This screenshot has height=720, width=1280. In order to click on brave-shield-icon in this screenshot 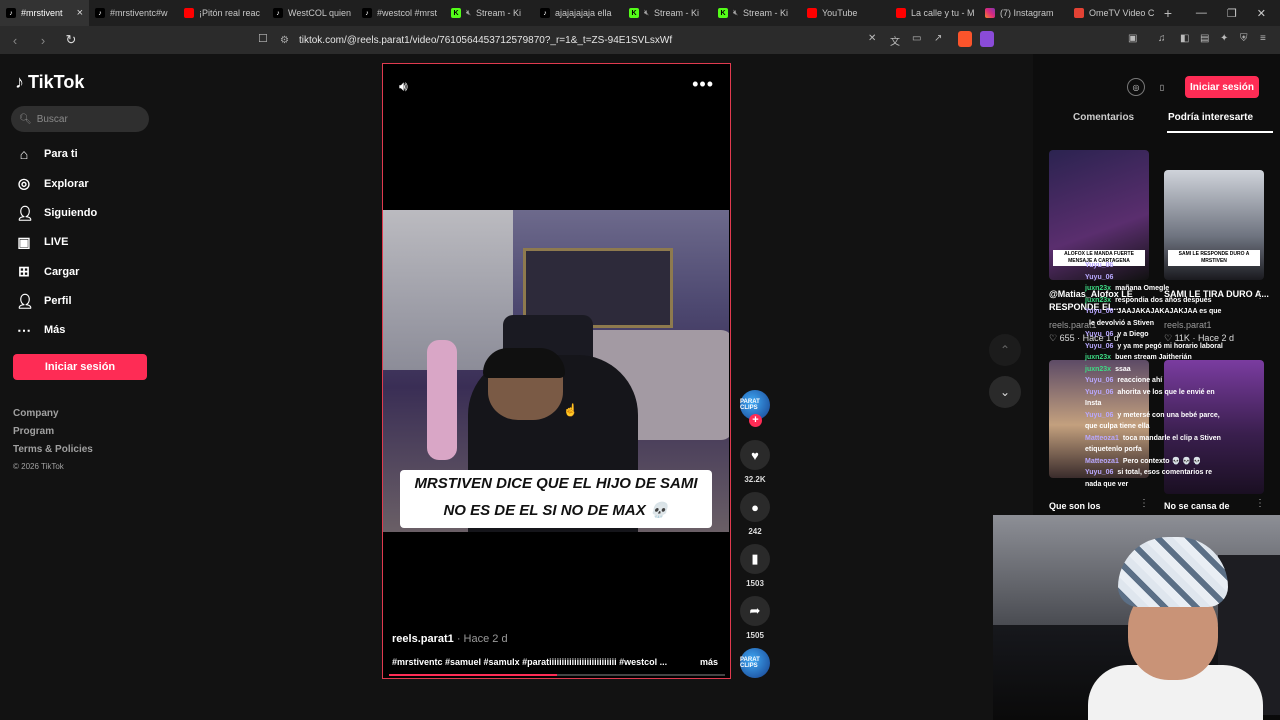, I will do `click(965, 39)`.